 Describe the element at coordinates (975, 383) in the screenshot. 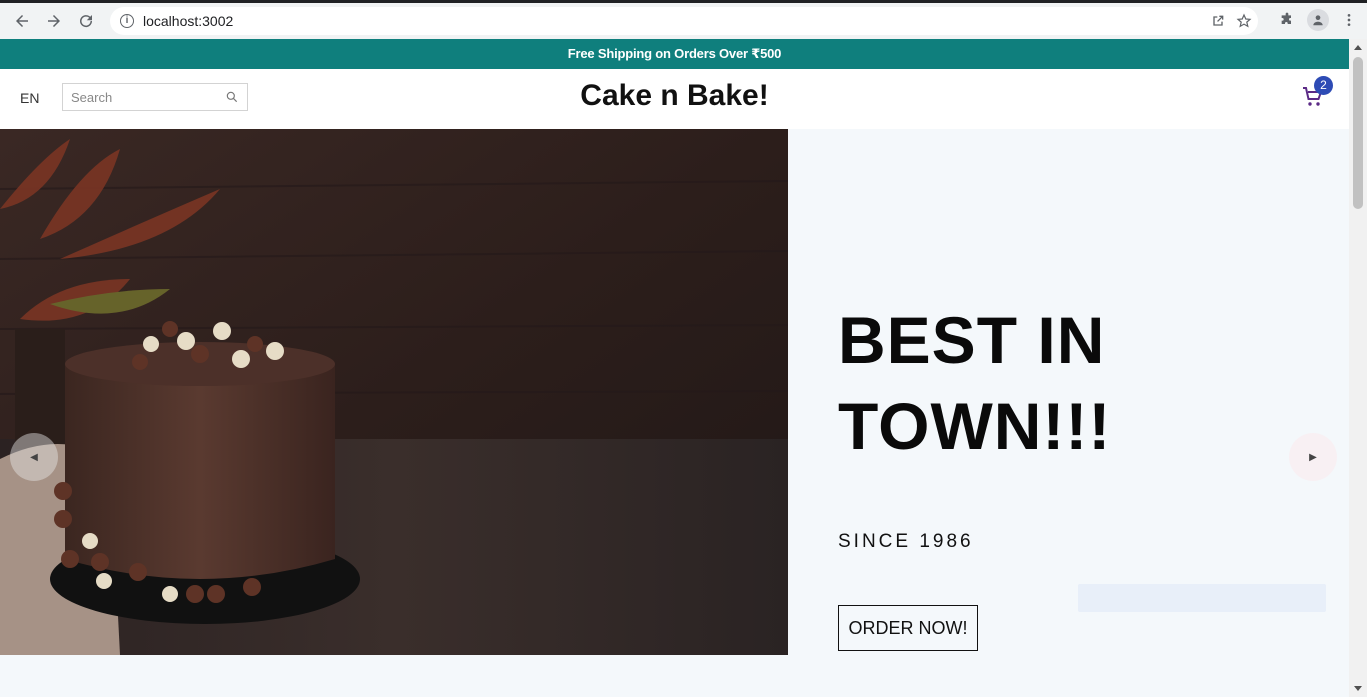

I see `hero-headline: BEST IN TOWN!!!` at that location.